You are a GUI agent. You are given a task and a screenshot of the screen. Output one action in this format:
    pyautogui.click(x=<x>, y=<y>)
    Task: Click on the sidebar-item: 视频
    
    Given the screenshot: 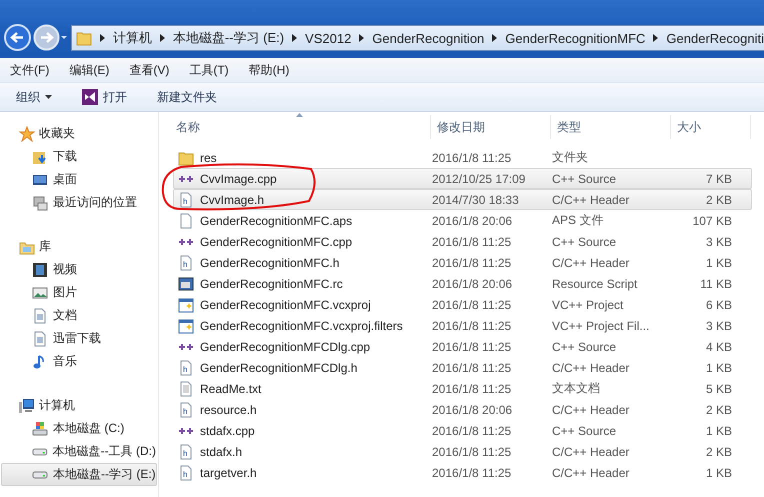 What is the action you would take?
    pyautogui.click(x=79, y=269)
    